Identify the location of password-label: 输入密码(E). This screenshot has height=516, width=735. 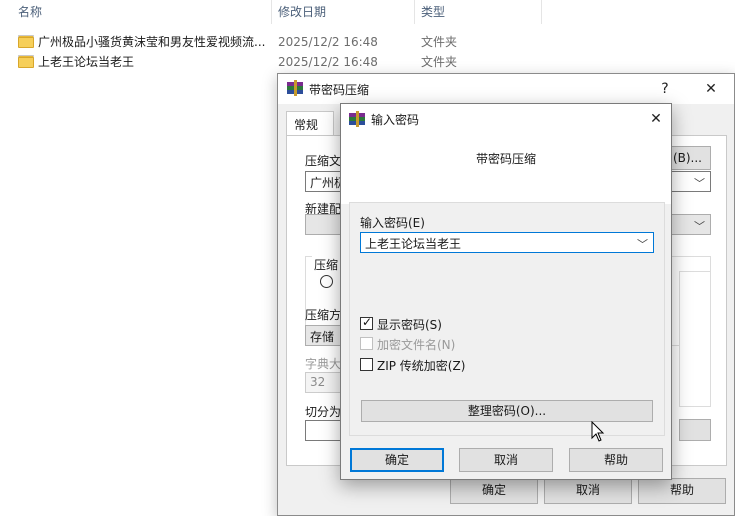
(392, 223).